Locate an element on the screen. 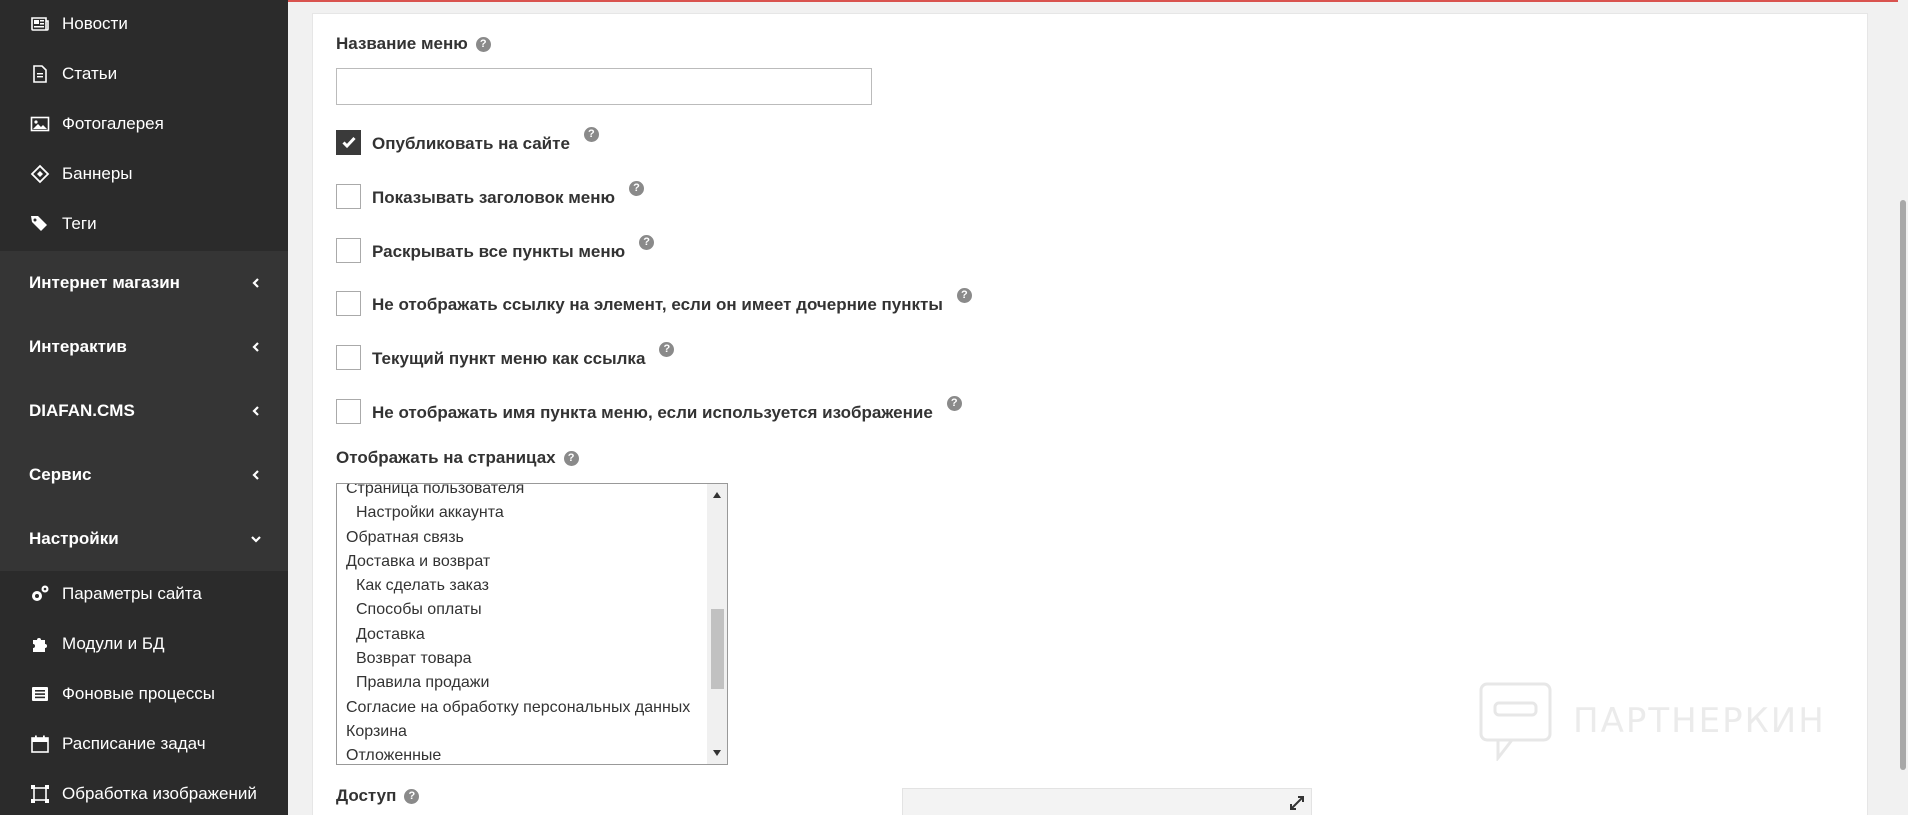  sidebar-section-settings: Настройки is located at coordinates (144, 539).